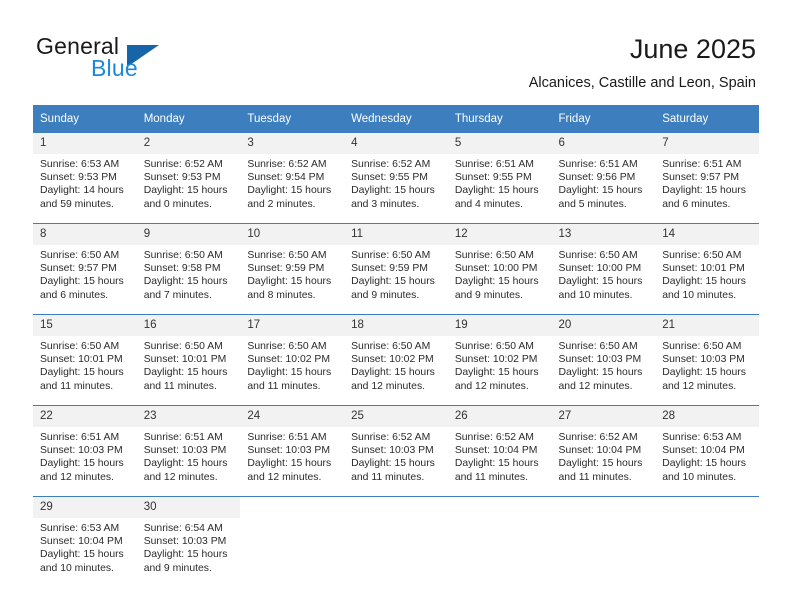 Image resolution: width=792 pixels, height=612 pixels. Describe the element at coordinates (600, 269) in the screenshot. I see `sunset-time: Sunset: 10:00 PM` at that location.